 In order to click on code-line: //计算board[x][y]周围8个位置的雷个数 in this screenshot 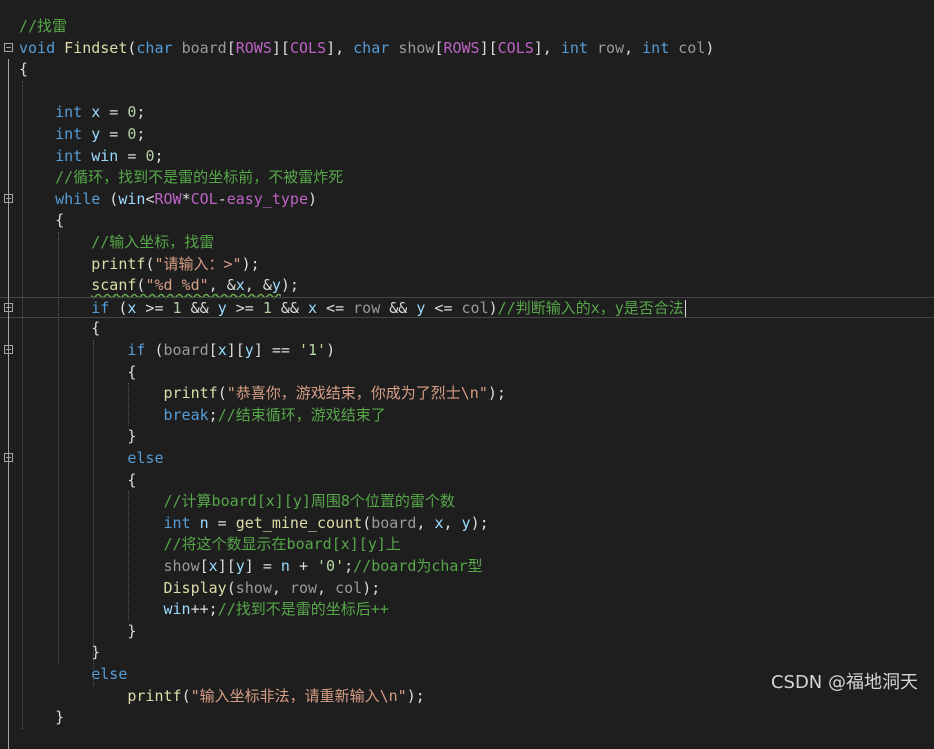, I will do `click(467, 502)`.